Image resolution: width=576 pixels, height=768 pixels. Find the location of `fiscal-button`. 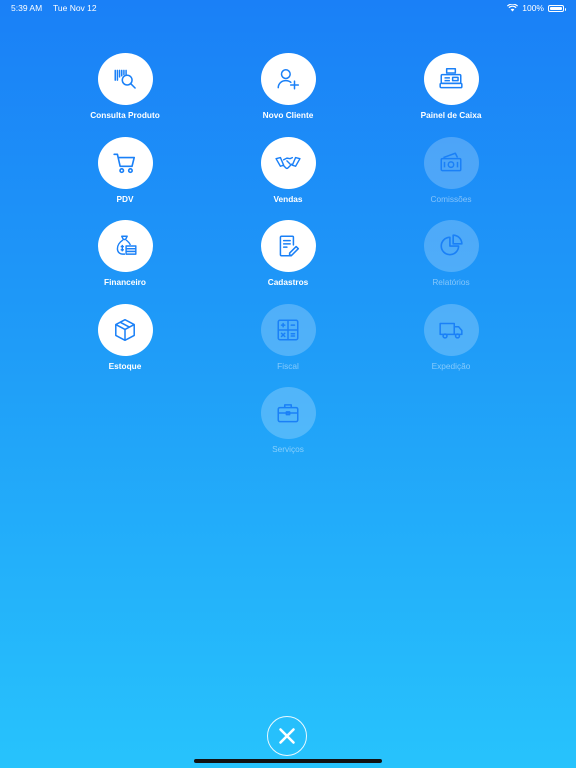

fiscal-button is located at coordinates (288, 330).